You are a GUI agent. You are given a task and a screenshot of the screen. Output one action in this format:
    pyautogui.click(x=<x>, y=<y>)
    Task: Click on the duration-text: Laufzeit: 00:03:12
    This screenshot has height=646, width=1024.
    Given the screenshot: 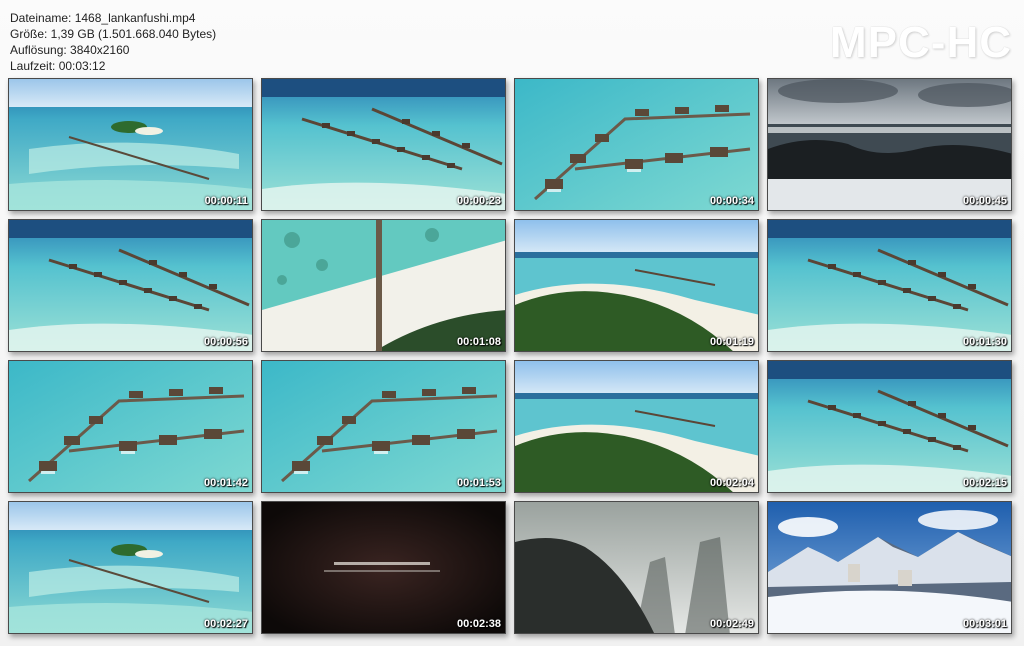 What is the action you would take?
    pyautogui.click(x=58, y=66)
    